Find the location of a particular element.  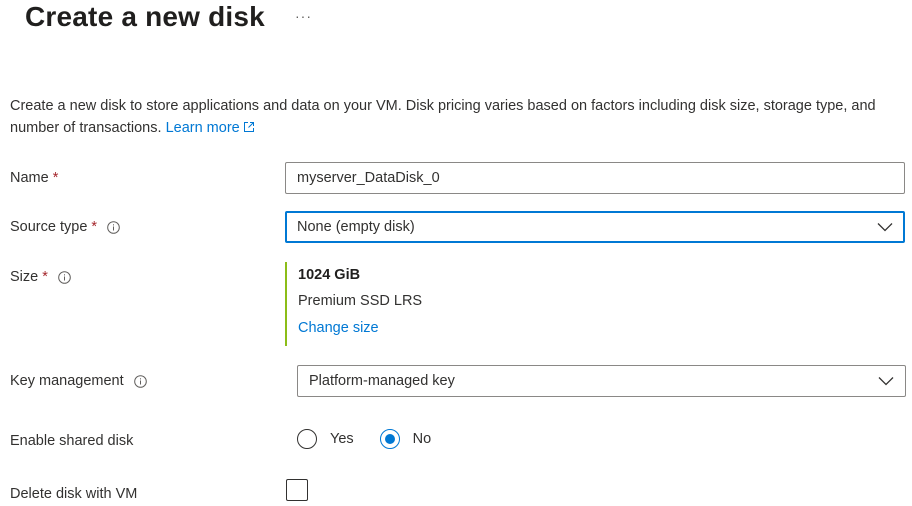

external-link-icon is located at coordinates (248, 127).